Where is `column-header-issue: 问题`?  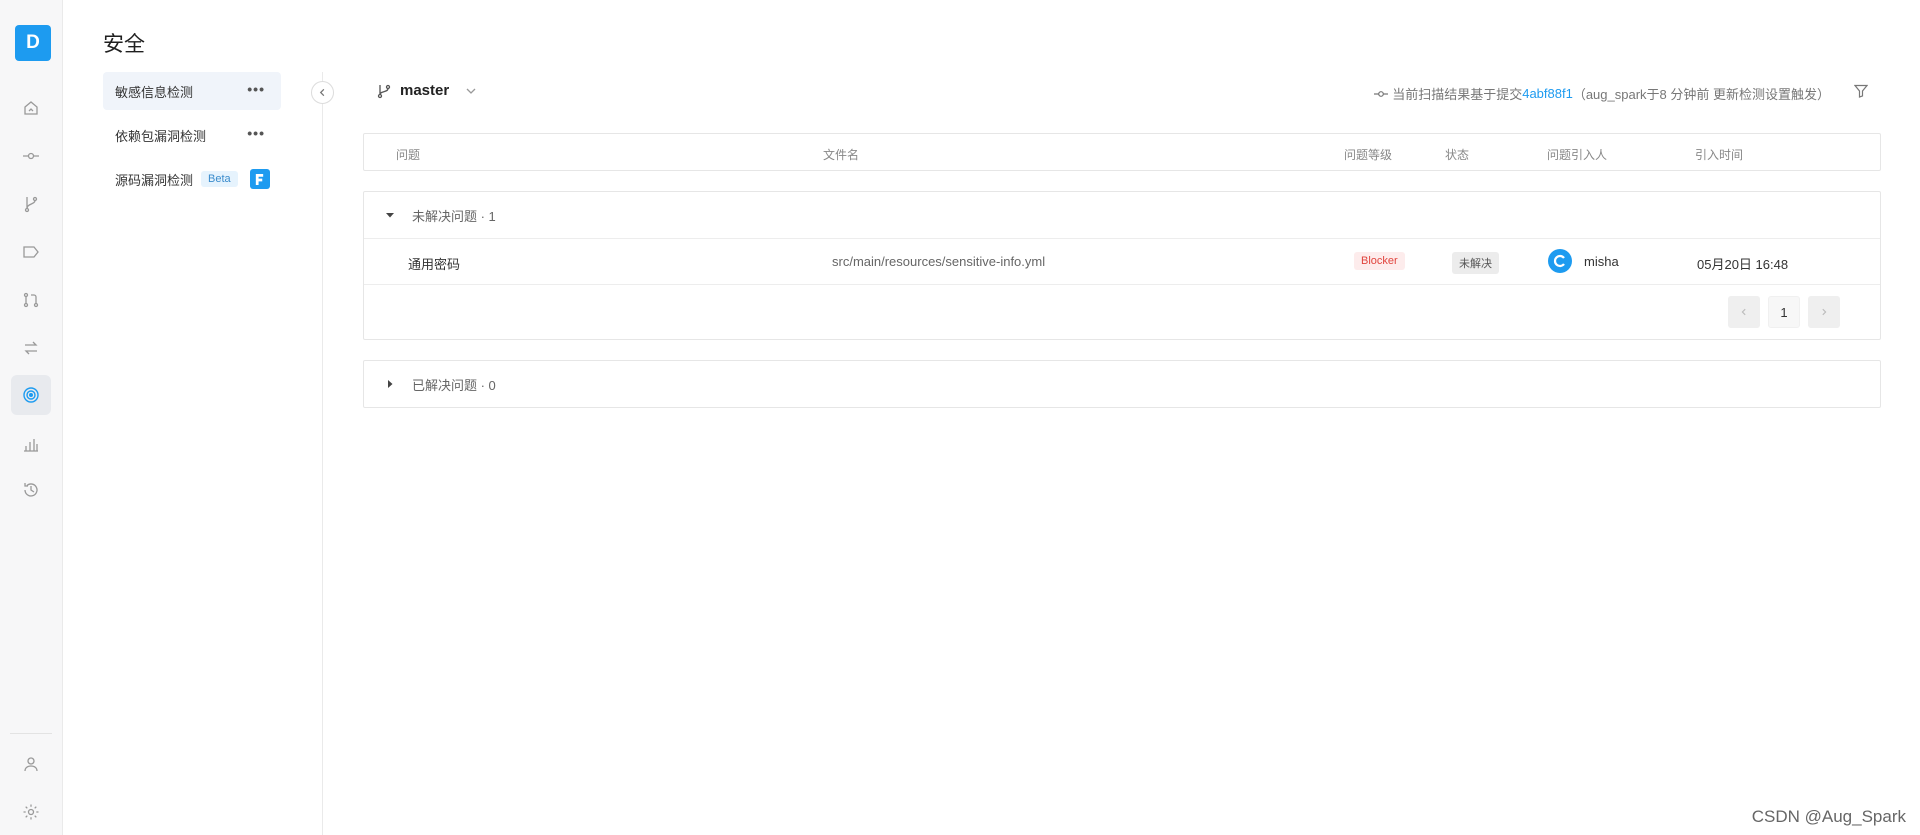 column-header-issue: 问题 is located at coordinates (408, 155).